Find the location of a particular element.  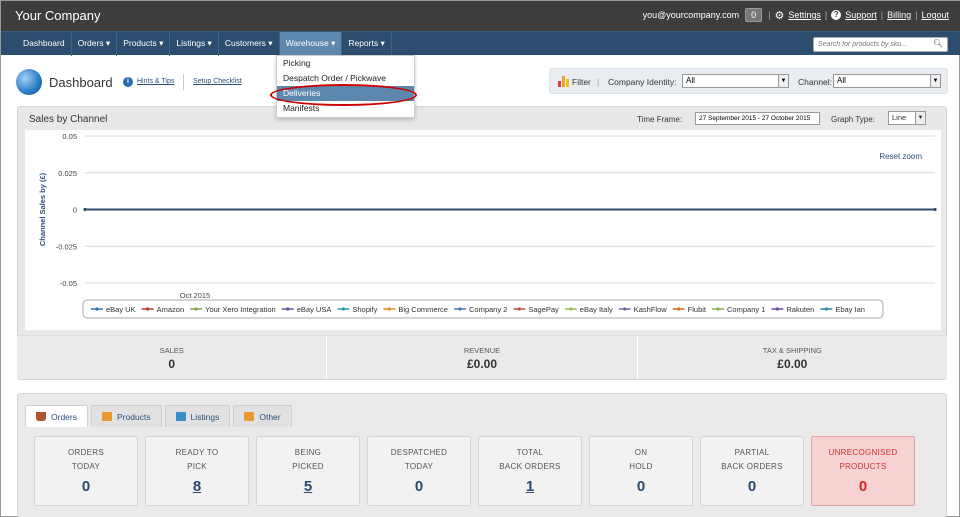

stat-label: DESPATCHED is located at coordinates (419, 452).